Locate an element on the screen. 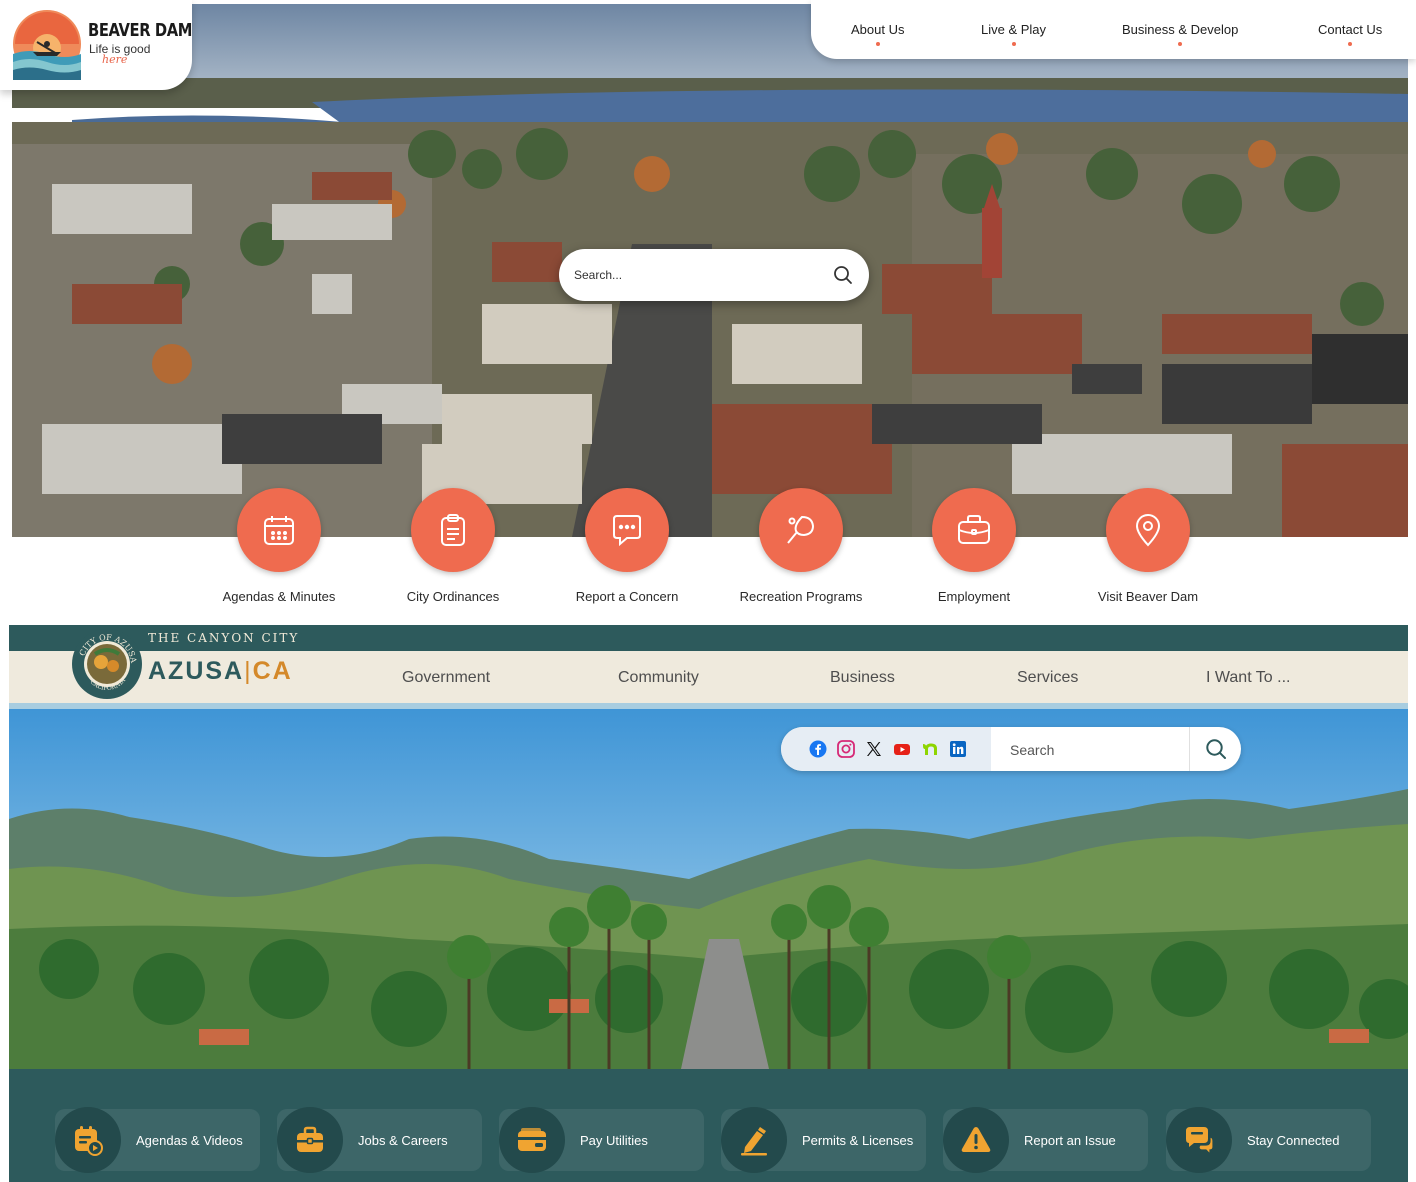 This screenshot has height=1182, width=1416. nav-community: Community is located at coordinates (658, 678).